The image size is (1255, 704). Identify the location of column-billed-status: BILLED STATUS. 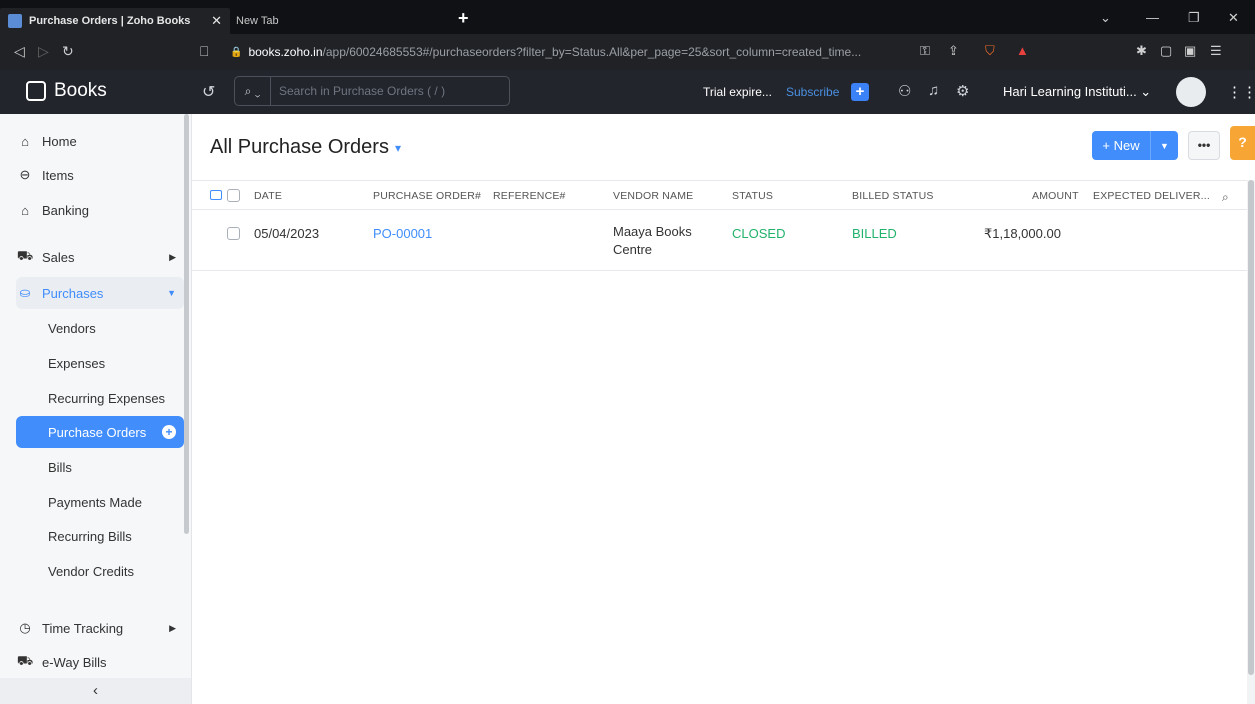
(893, 196).